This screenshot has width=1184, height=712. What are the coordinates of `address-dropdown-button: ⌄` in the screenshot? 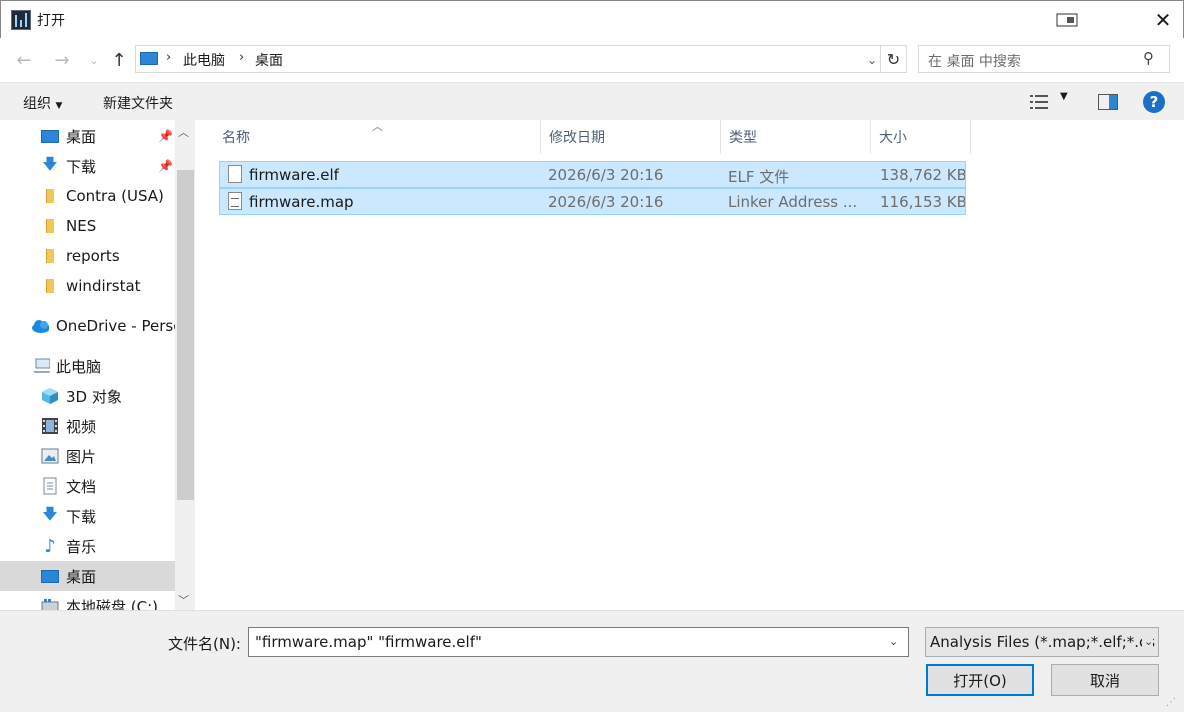 It's located at (872, 60).